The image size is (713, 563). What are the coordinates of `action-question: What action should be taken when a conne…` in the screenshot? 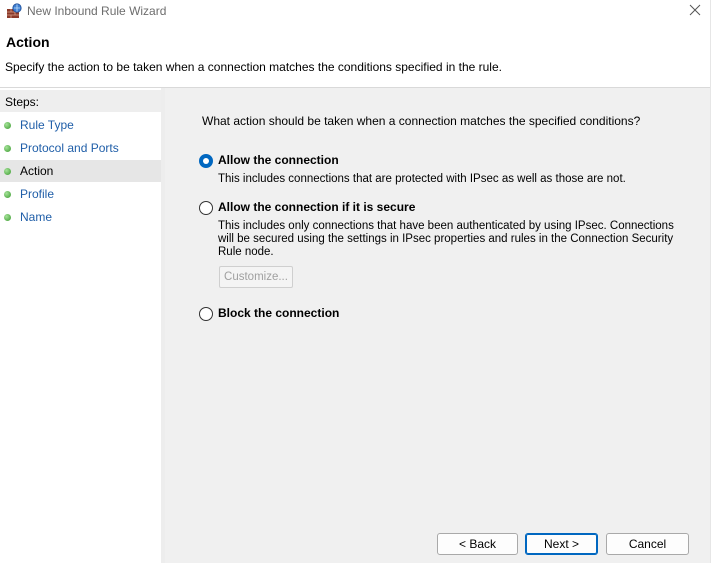 It's located at (421, 121).